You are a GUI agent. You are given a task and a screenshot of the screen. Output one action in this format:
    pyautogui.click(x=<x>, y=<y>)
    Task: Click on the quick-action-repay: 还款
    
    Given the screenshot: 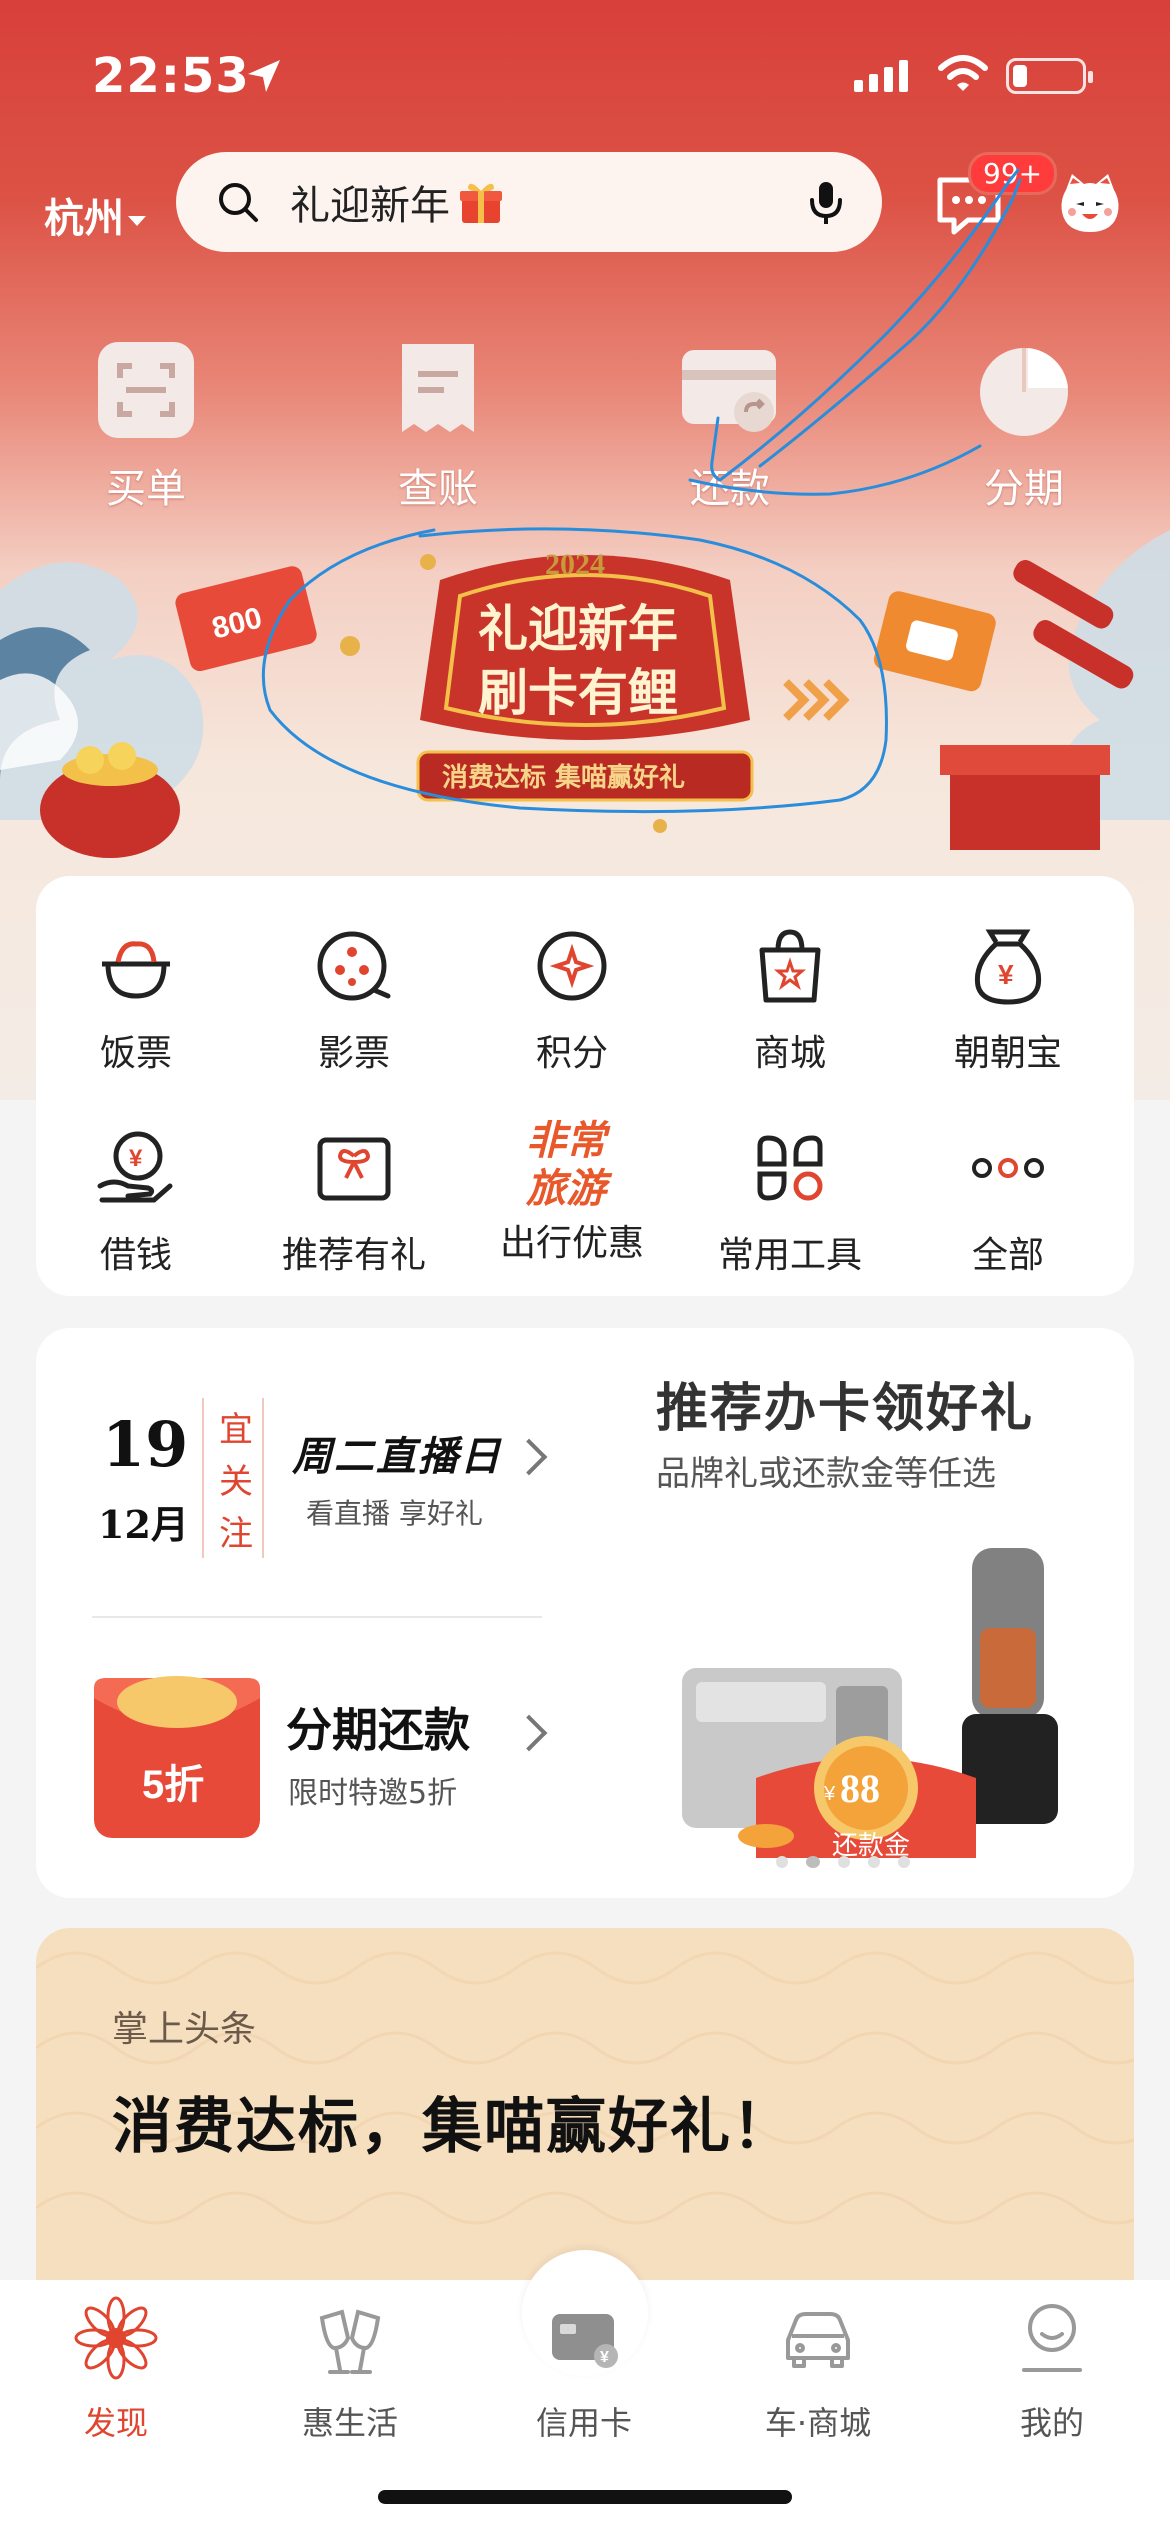 What is the action you would take?
    pyautogui.click(x=730, y=427)
    